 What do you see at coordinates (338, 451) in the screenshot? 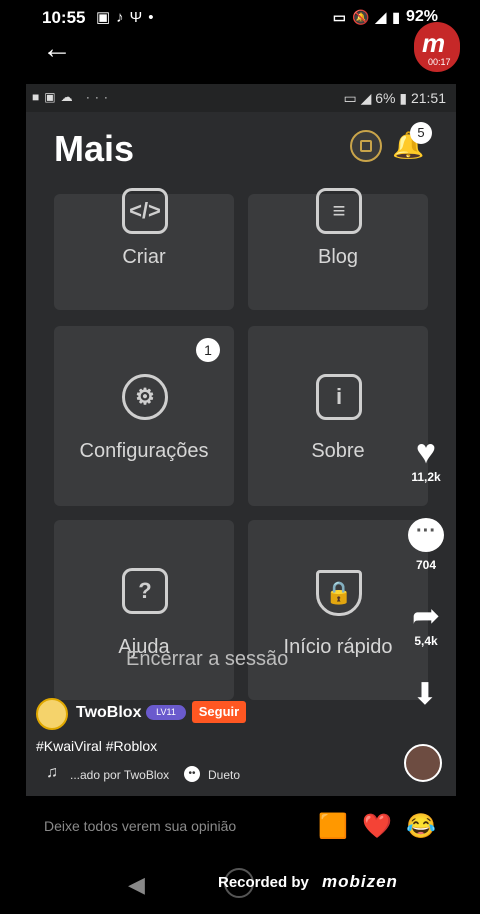
I see `tile-label: Sobre` at bounding box center [338, 451].